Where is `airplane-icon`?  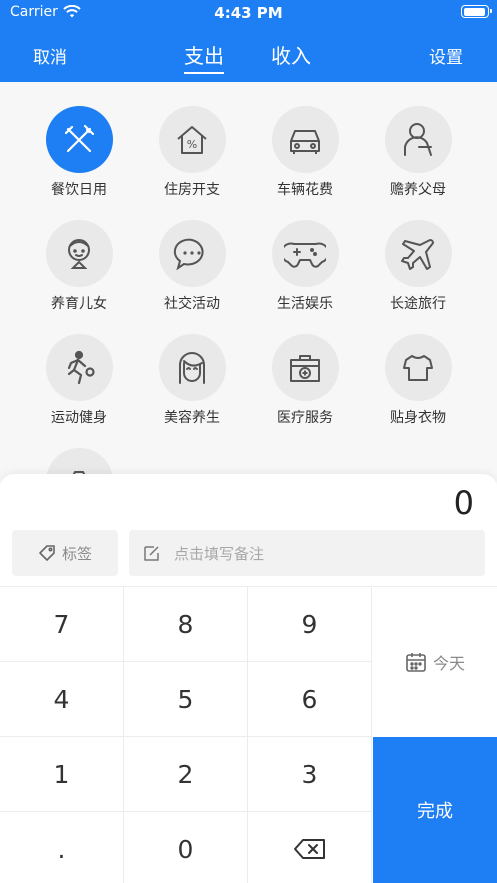 airplane-icon is located at coordinates (417, 254).